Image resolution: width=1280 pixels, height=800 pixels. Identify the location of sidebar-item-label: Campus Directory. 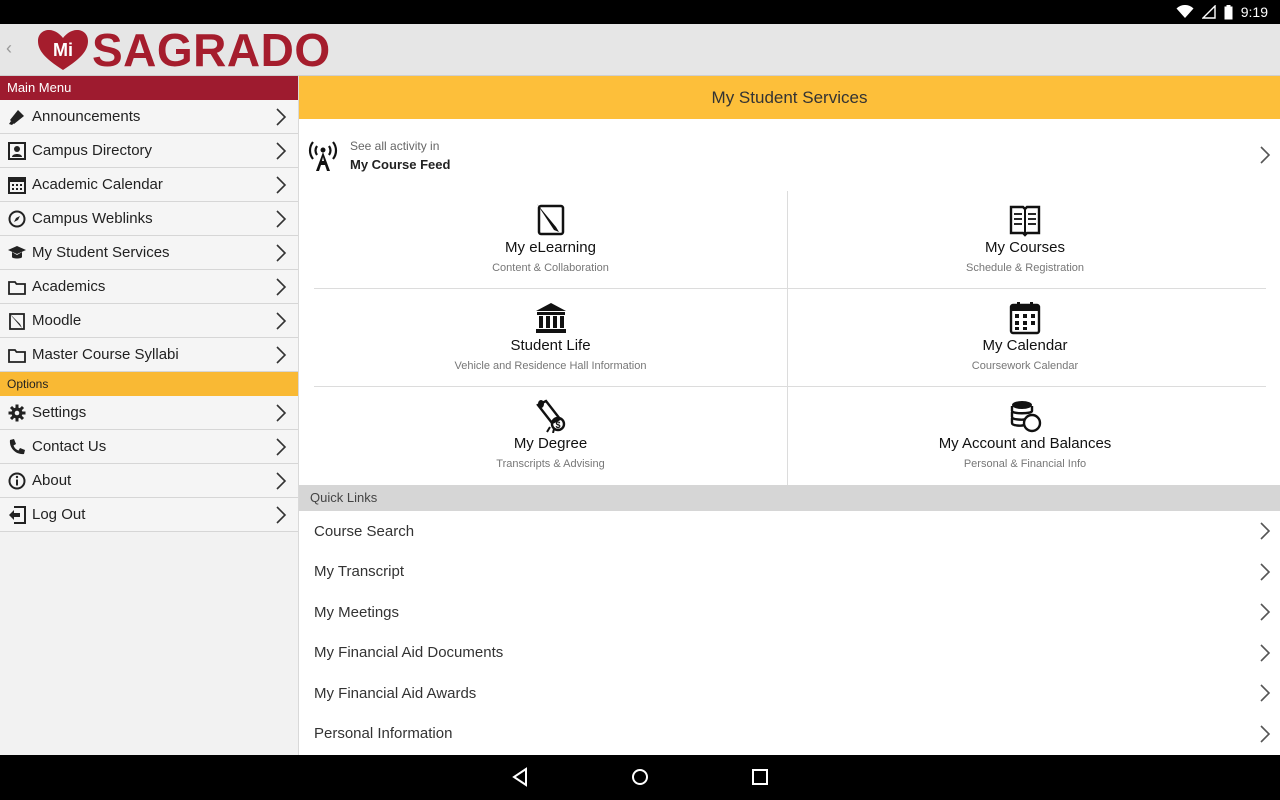
(92, 150).